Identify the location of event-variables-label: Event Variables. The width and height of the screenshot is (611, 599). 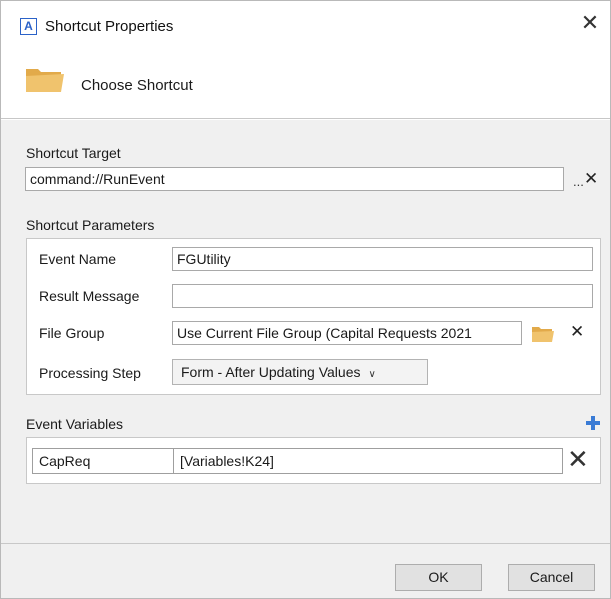
(75, 424).